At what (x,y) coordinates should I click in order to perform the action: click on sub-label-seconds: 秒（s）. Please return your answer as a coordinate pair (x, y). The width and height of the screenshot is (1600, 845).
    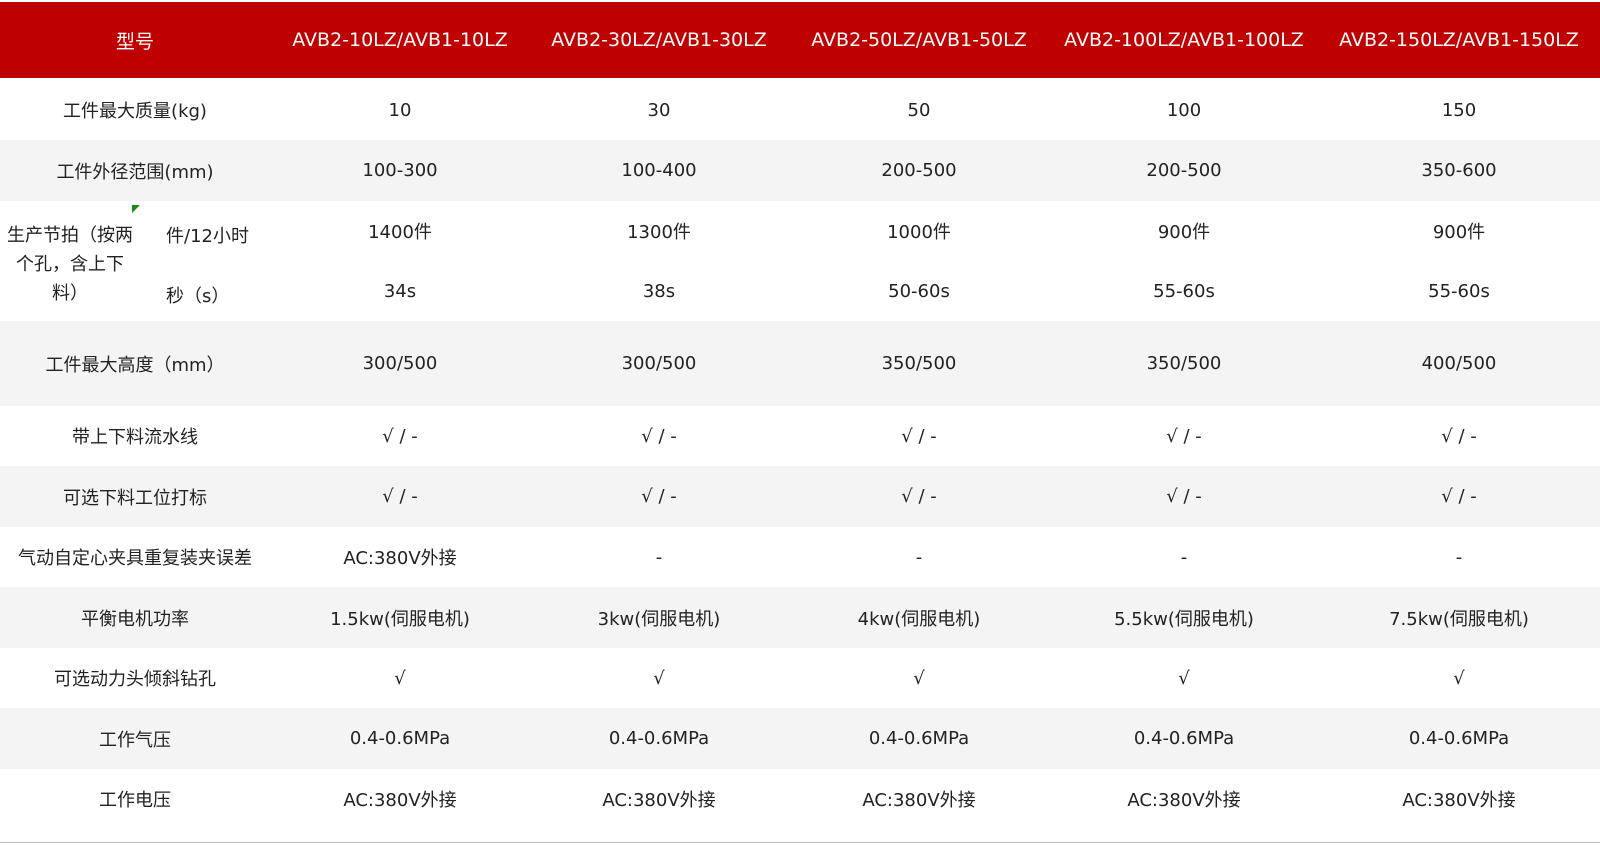
    Looking at the image, I should click on (198, 296).